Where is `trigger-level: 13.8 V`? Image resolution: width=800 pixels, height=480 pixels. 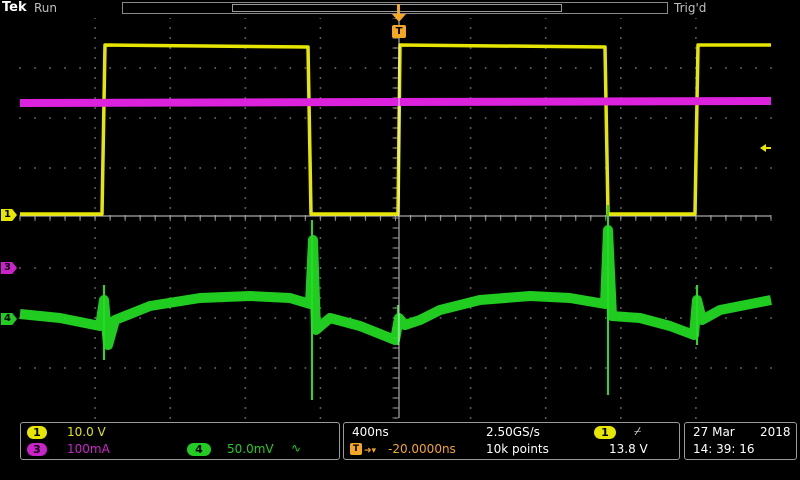 trigger-level: 13.8 V is located at coordinates (628, 449).